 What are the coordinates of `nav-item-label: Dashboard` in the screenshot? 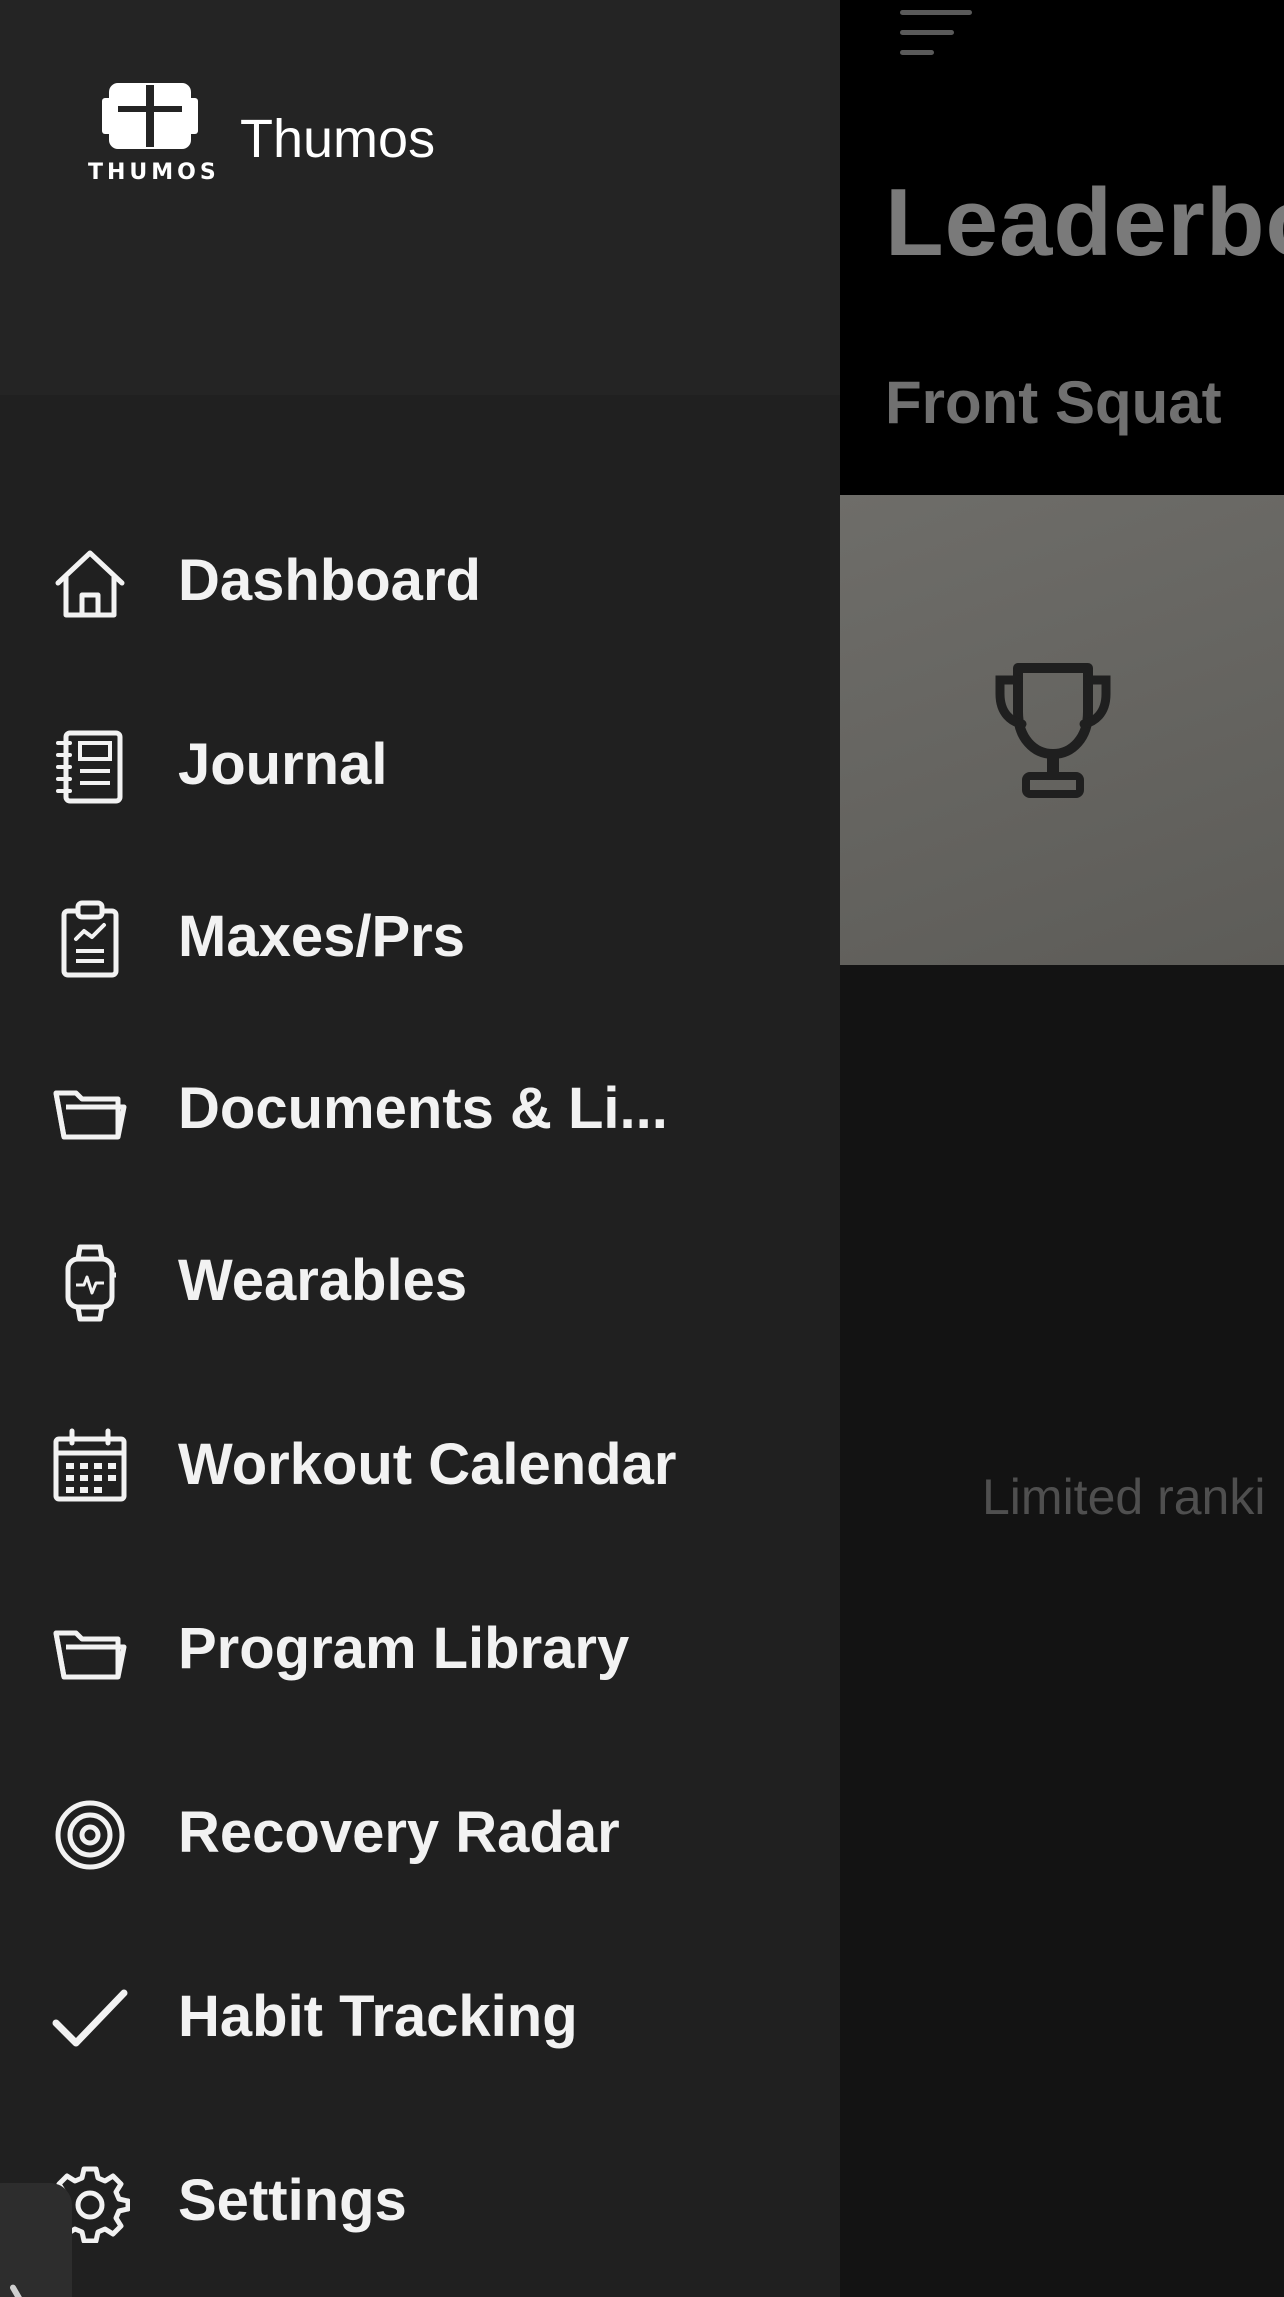 It's located at (329, 580).